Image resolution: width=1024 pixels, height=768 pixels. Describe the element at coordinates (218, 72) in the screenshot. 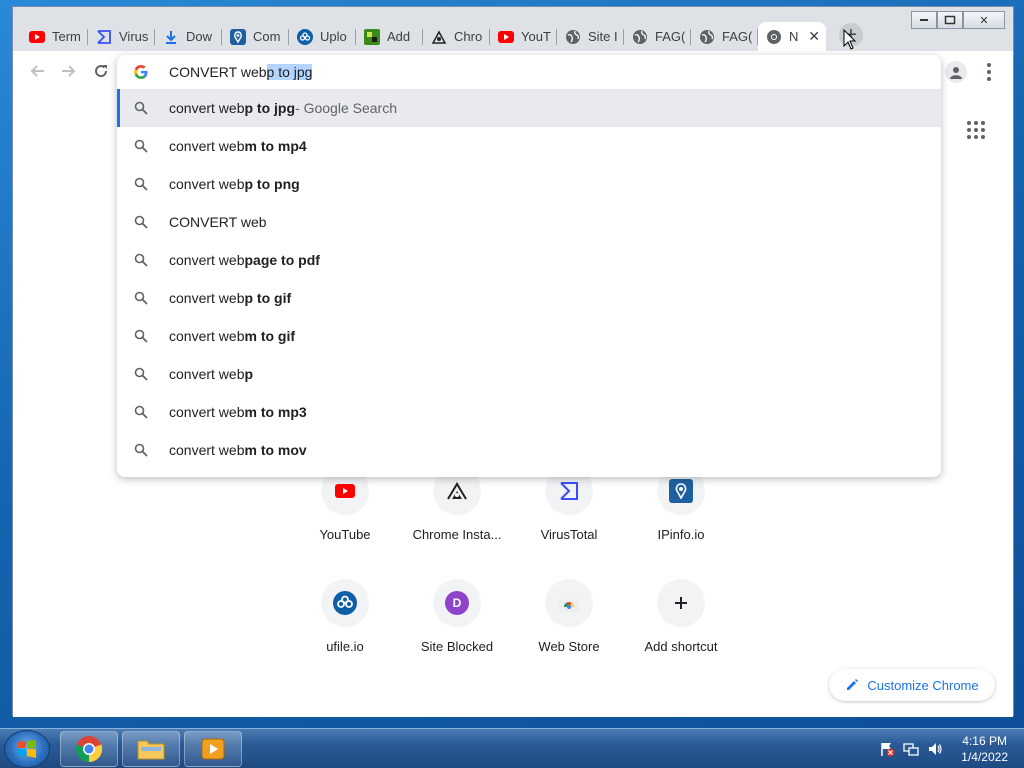

I see `omnibox-typed-text: CONVERT web` at that location.